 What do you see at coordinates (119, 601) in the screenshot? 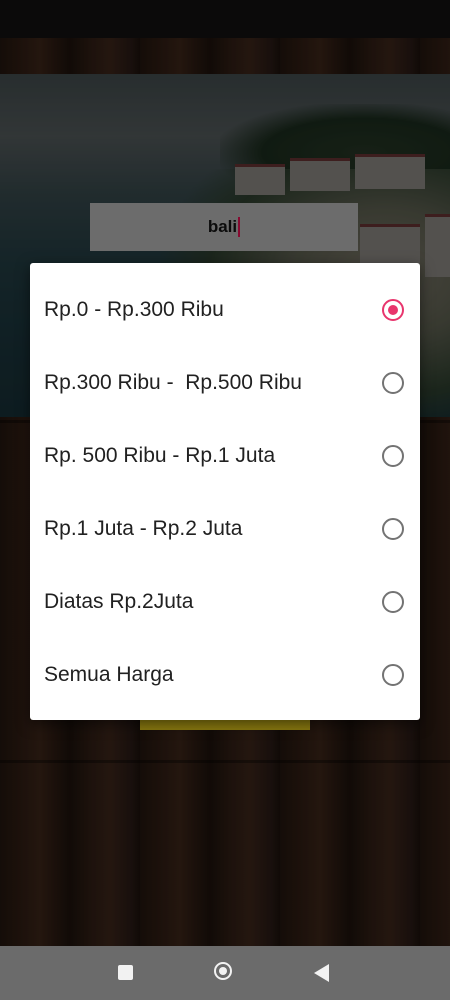
I see `option-label: Diatas Rp.2Juta` at bounding box center [119, 601].